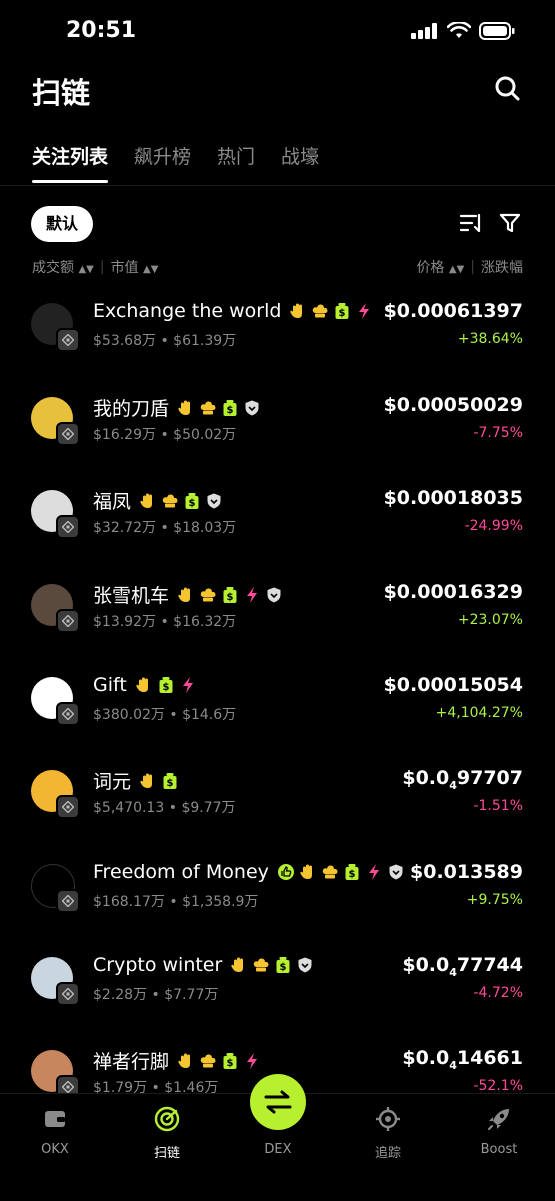  Describe the element at coordinates (277, 1137) in the screenshot. I see `bottom-nav: OKX 扫链 DEX 追踪 Boost` at that location.